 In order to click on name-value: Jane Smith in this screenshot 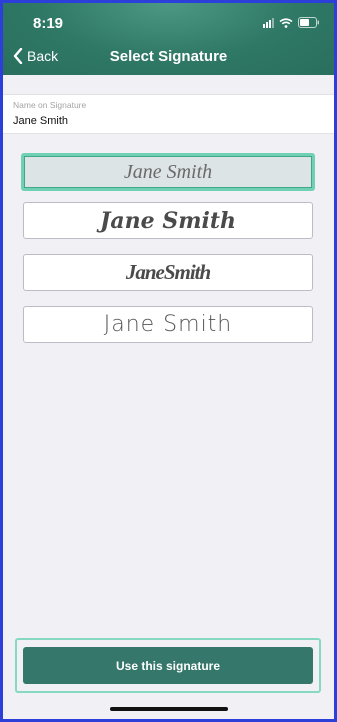, I will do `click(41, 121)`.